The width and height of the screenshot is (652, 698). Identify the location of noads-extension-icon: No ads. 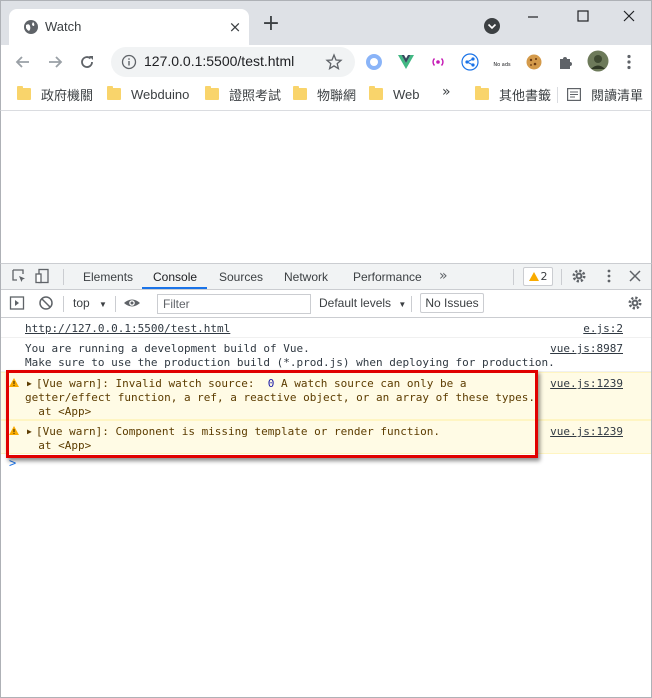
(502, 62).